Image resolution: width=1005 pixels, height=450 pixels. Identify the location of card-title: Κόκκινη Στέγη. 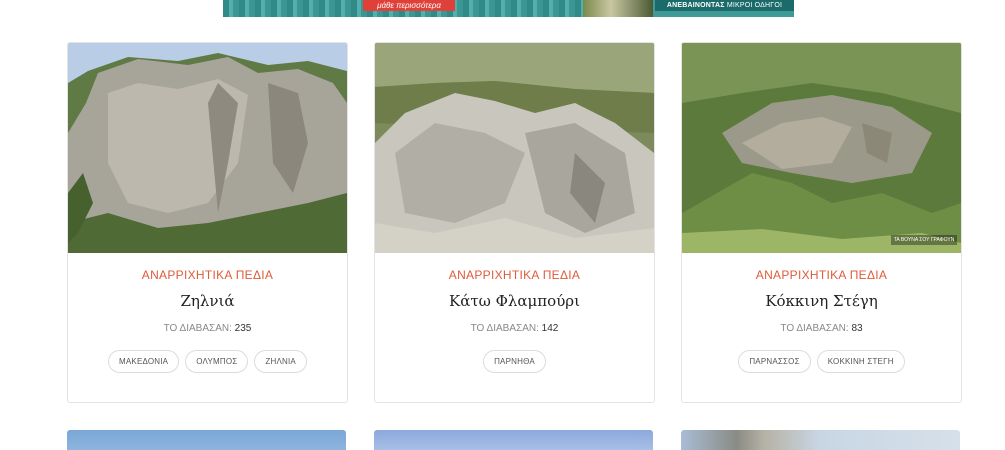
(821, 301).